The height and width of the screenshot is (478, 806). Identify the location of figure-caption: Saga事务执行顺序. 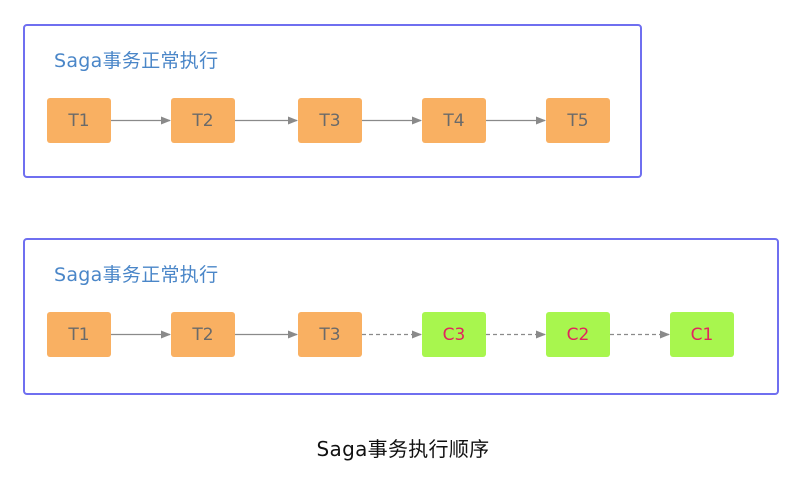
(403, 449).